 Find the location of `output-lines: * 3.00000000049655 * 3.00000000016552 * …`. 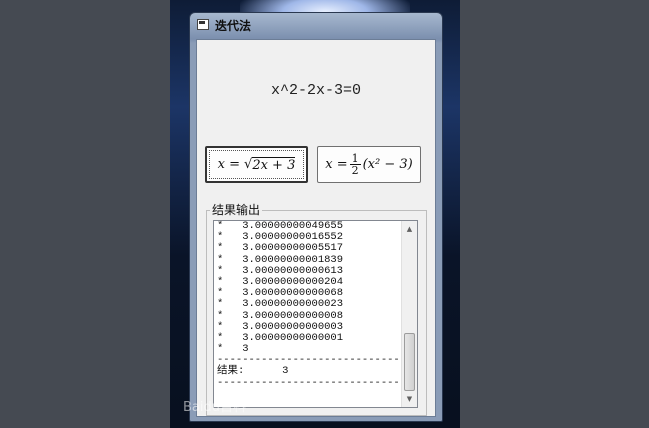

output-lines: * 3.00000000049655 * 3.00000000016552 * … is located at coordinates (311, 305).